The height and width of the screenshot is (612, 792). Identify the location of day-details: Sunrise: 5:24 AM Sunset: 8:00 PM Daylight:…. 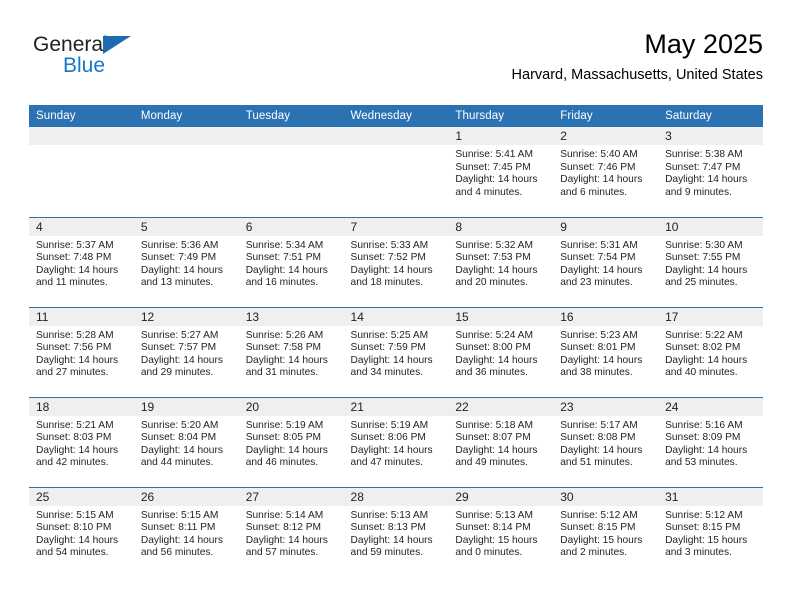
(500, 353).